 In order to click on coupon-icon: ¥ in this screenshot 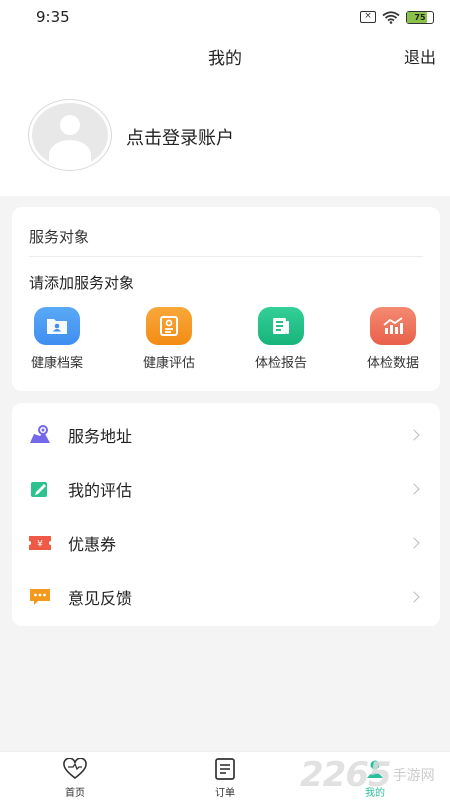, I will do `click(40, 543)`.